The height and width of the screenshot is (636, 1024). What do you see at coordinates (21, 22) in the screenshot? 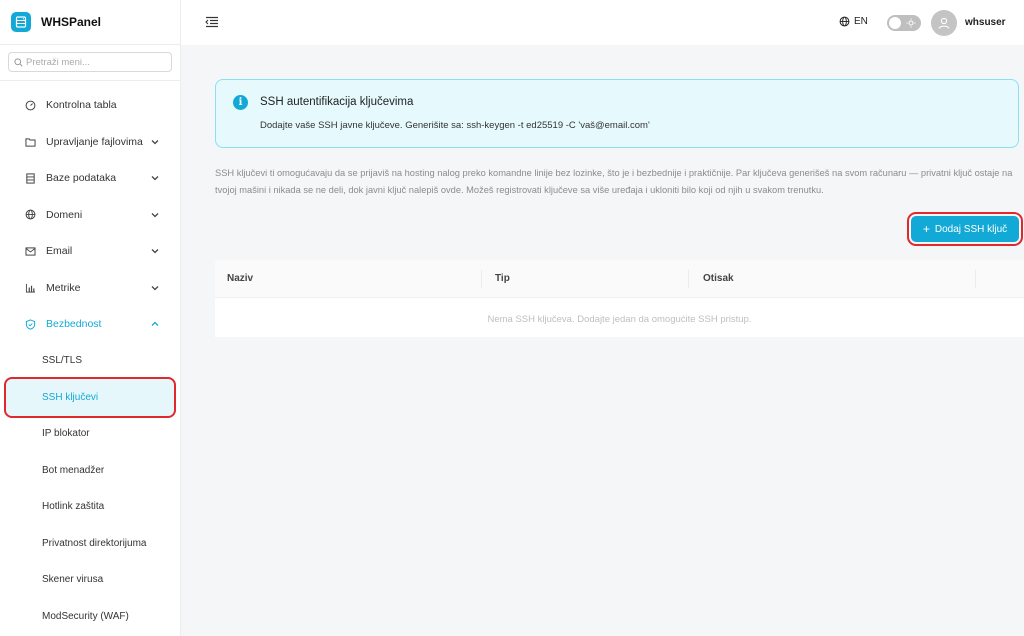
I see `server-icon` at bounding box center [21, 22].